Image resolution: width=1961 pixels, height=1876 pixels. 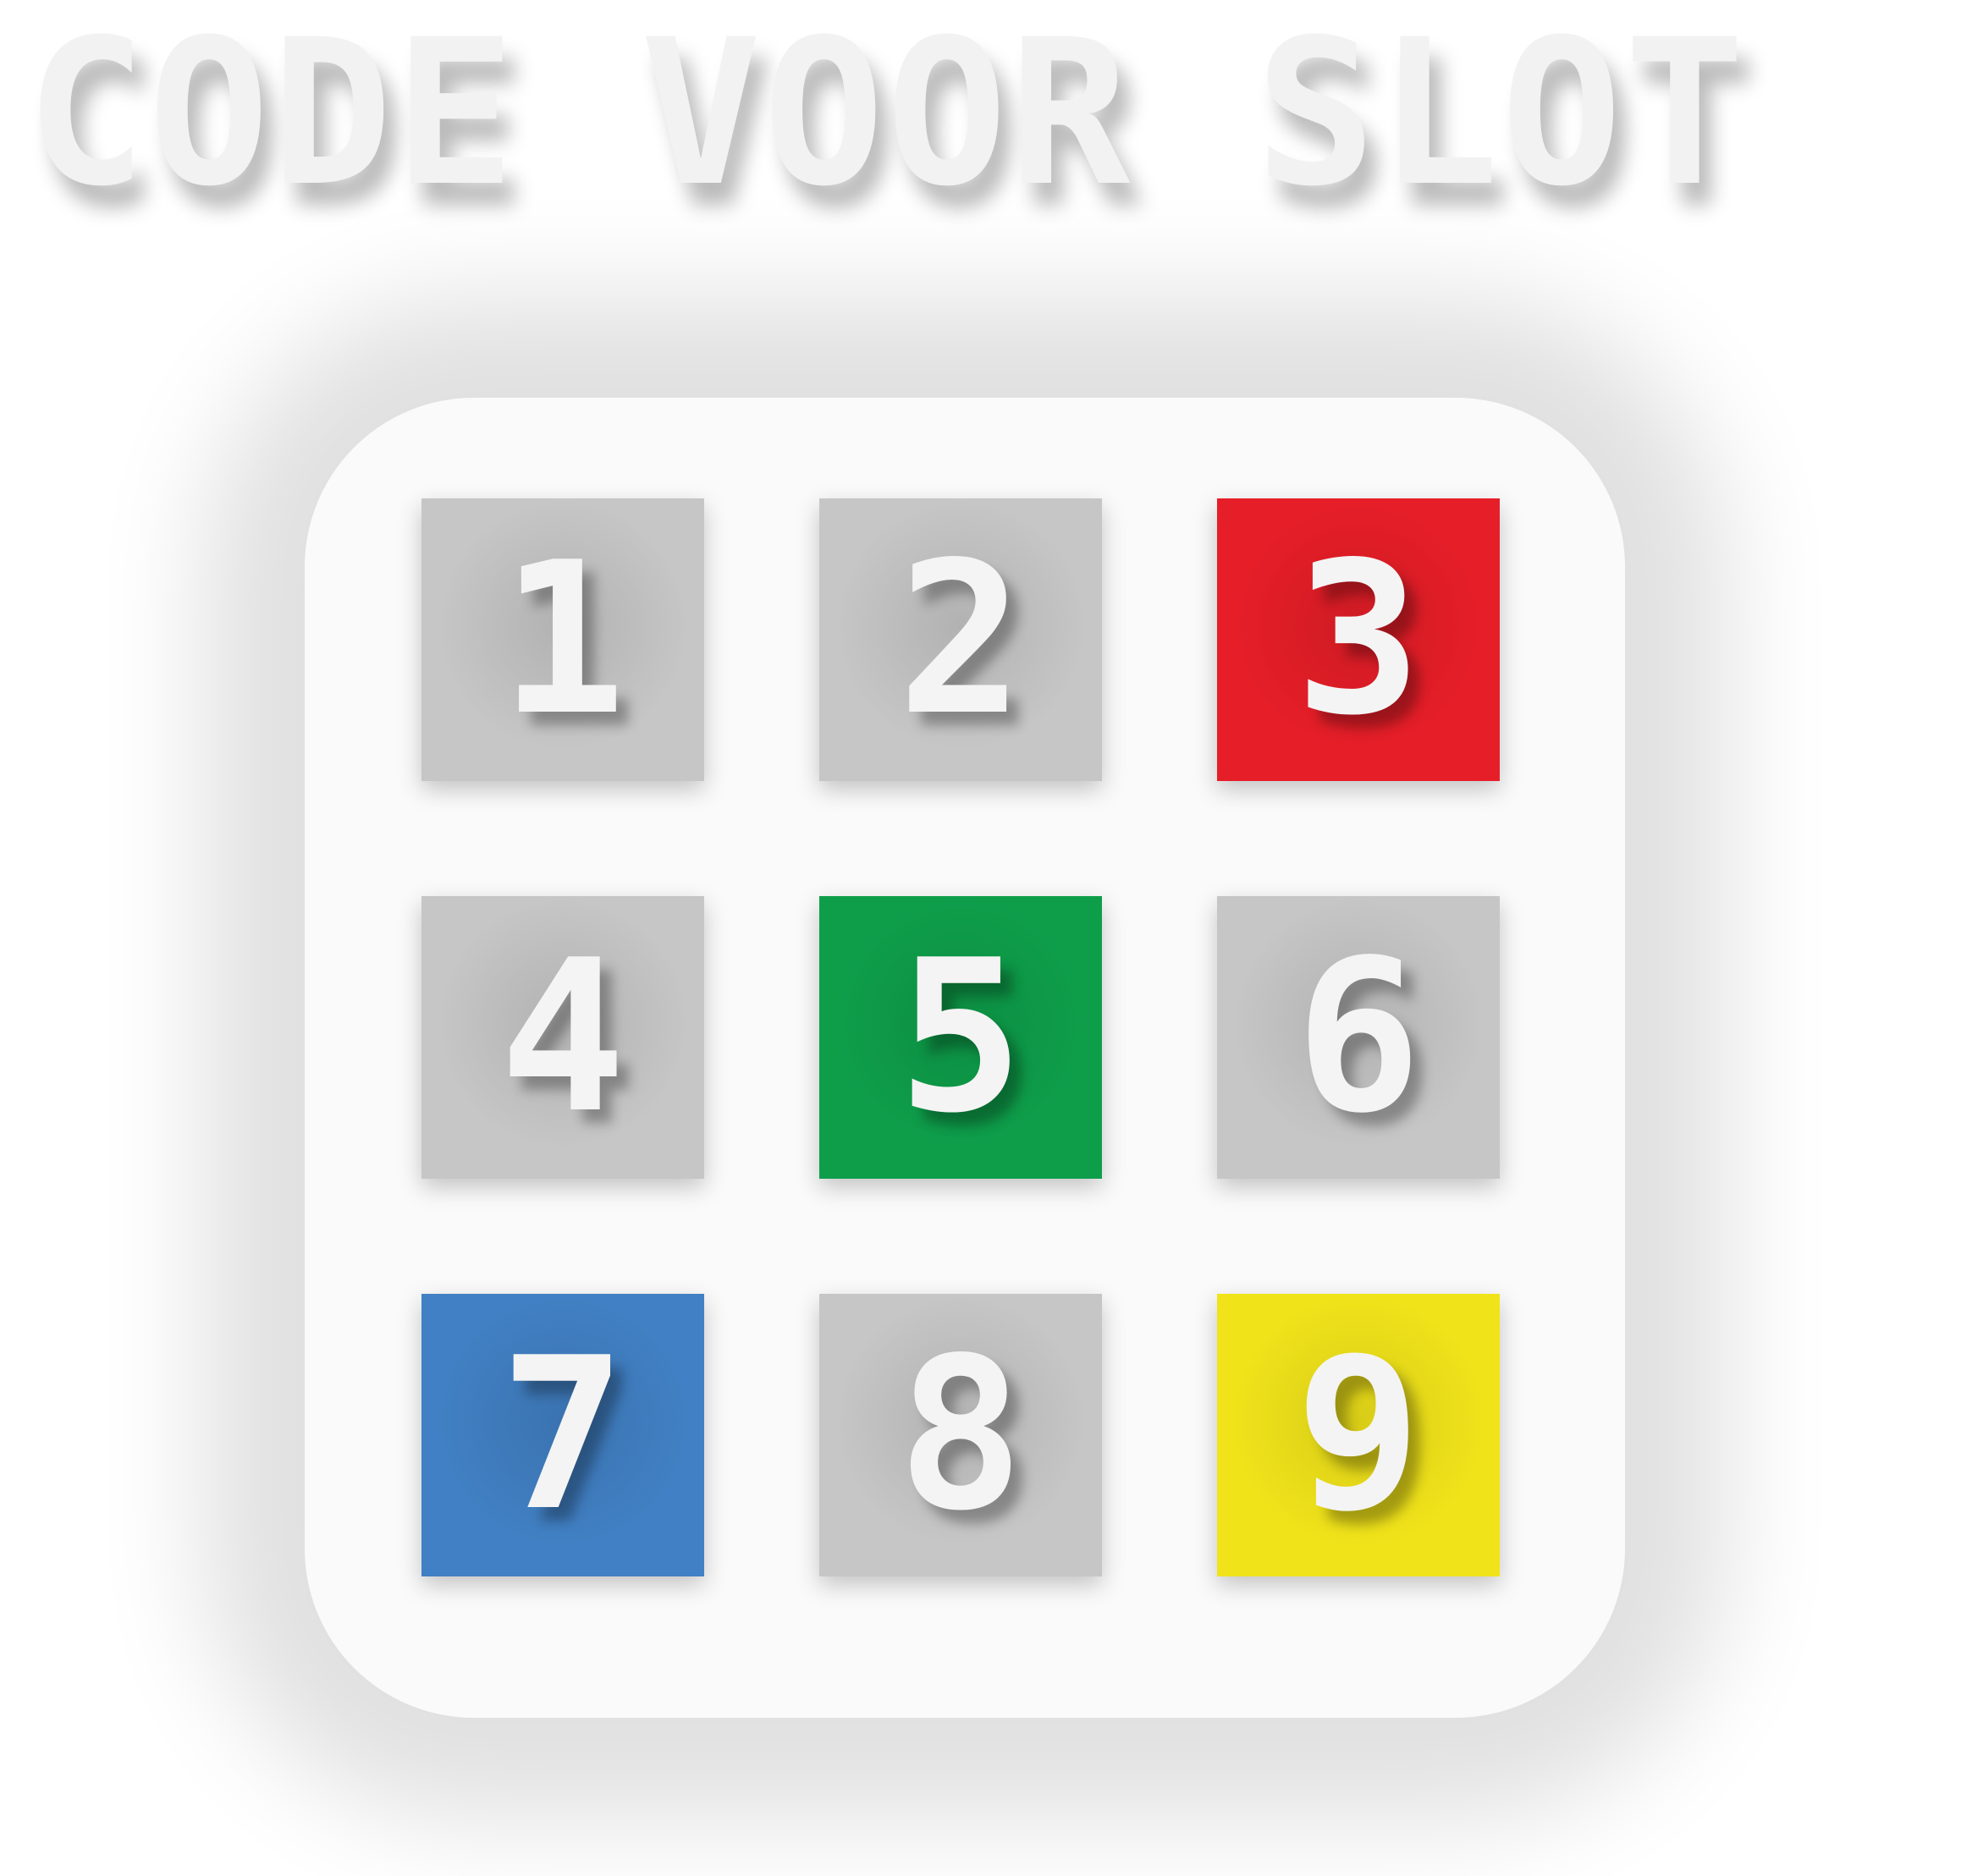 I want to click on keypad-key-7: 7, so click(x=562, y=1435).